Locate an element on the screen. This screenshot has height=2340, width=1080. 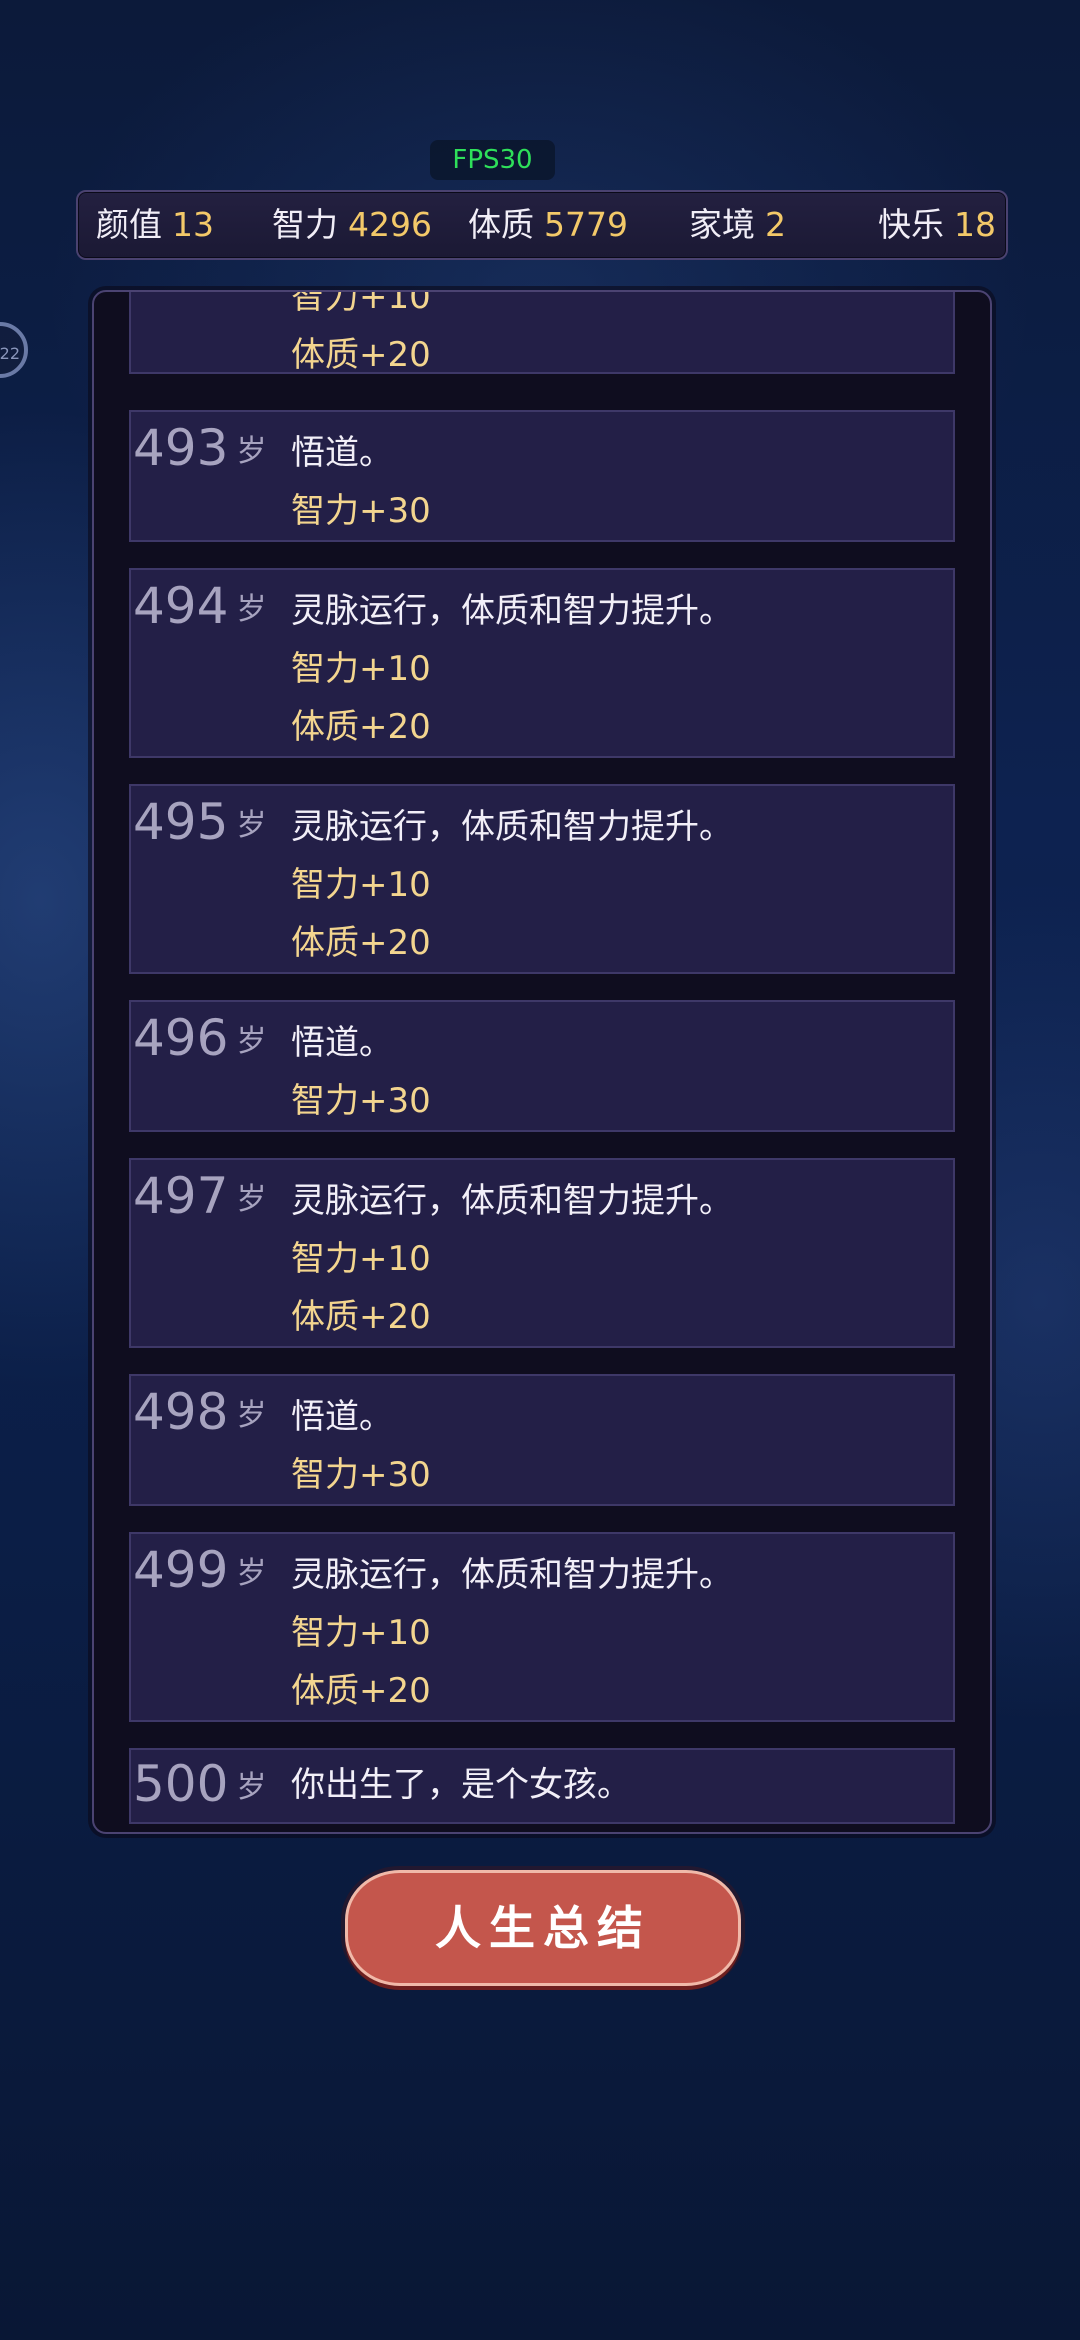
event-age: 495 岁 is located at coordinates (200, 822).